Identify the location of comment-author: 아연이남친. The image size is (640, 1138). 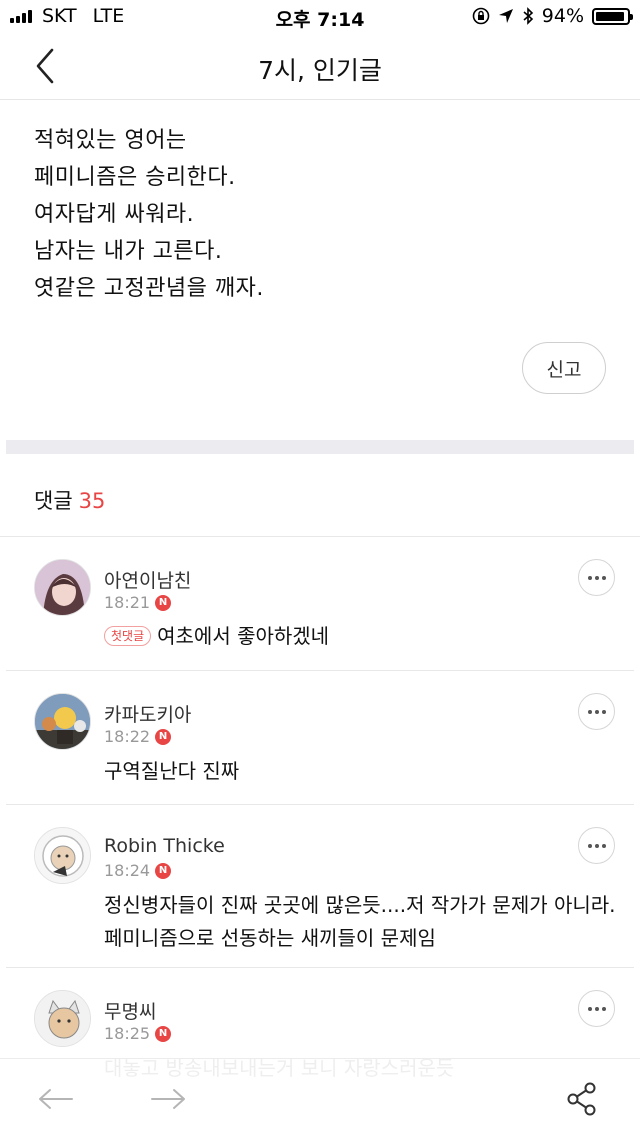
(147, 579).